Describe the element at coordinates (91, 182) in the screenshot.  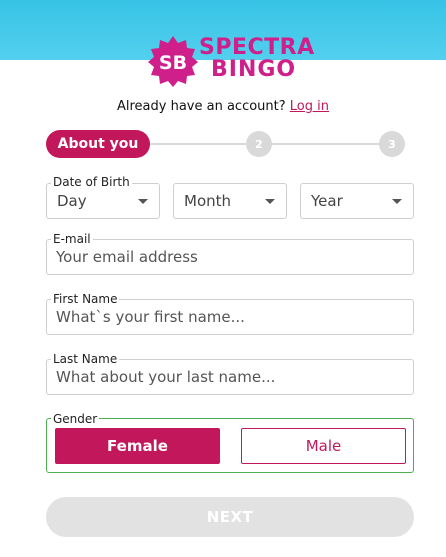
I see `dob-label: Date of Birth` at that location.